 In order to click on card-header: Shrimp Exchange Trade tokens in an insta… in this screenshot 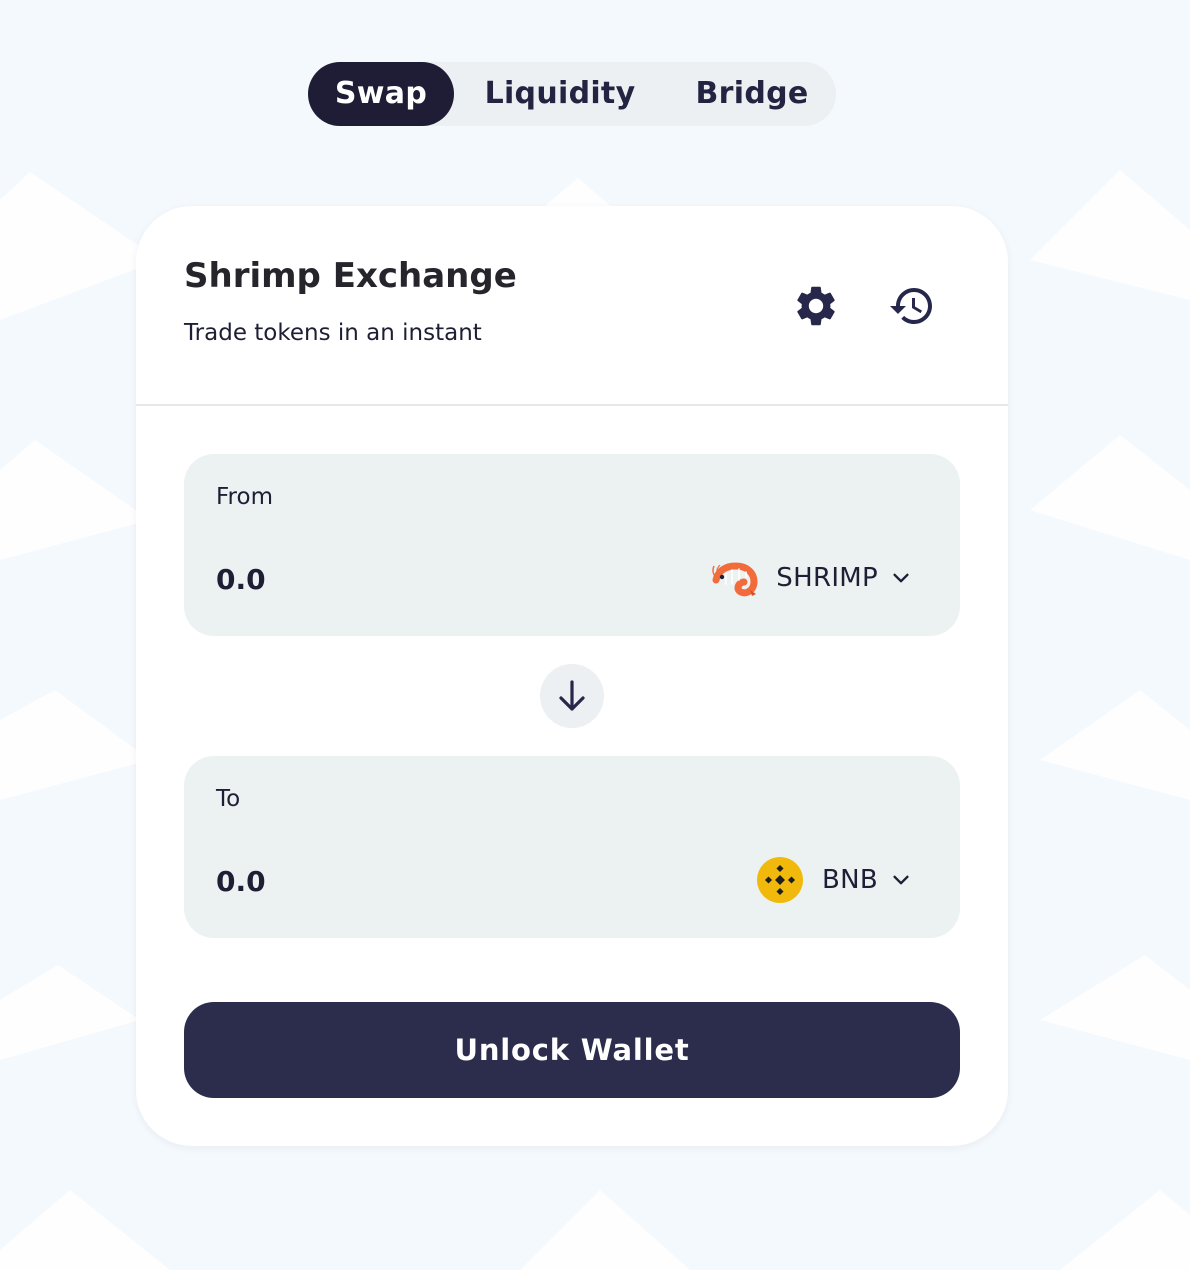, I will do `click(572, 306)`.